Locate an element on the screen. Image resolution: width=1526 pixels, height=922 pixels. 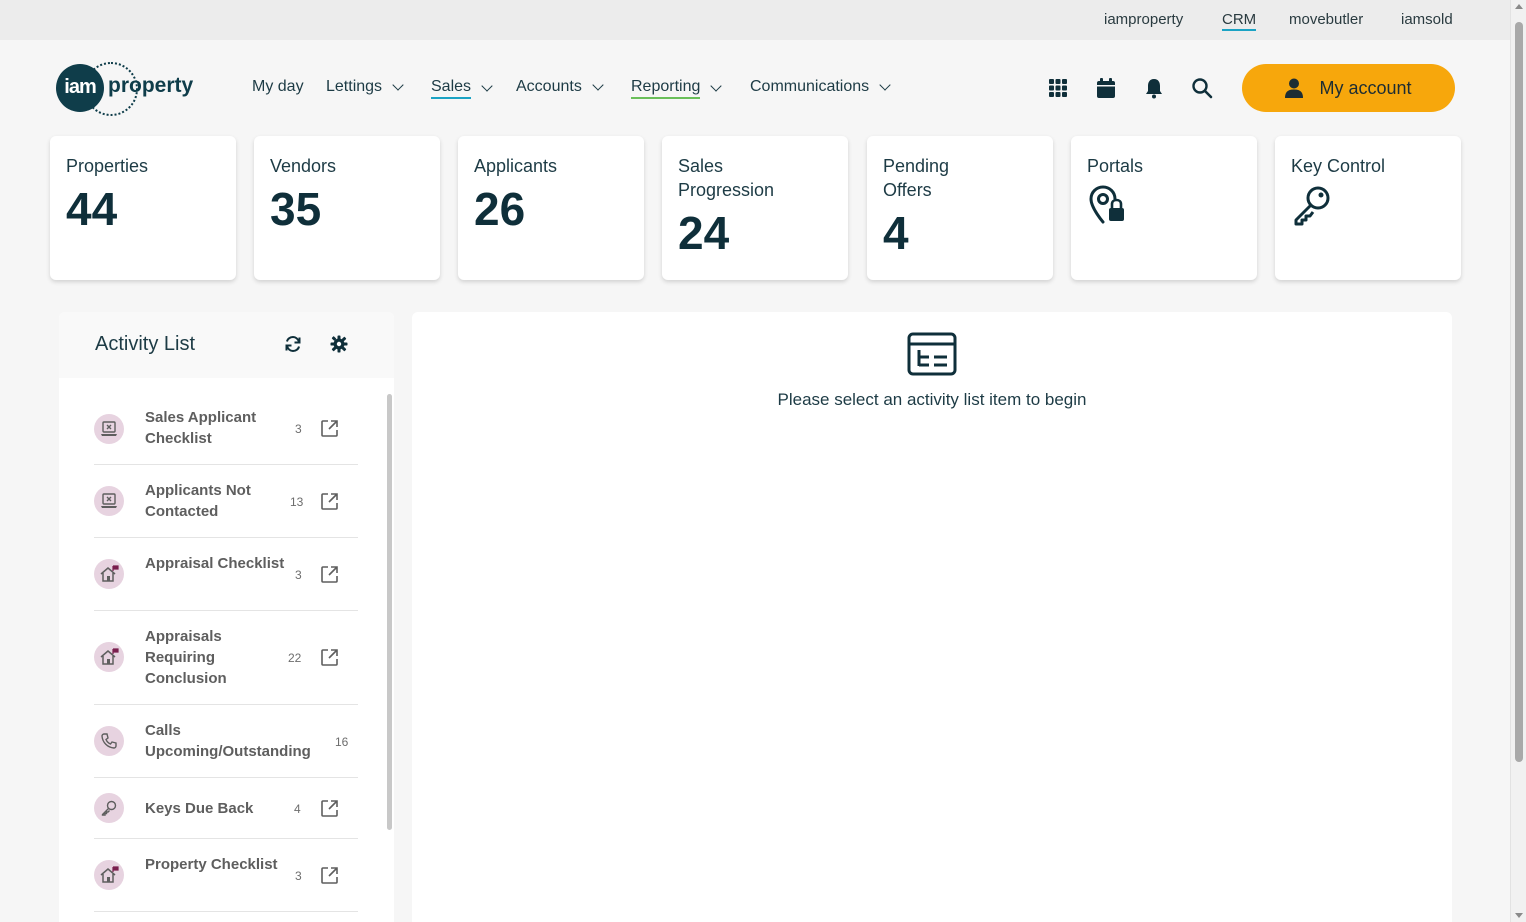
card-title: Key Control is located at coordinates (1338, 166).